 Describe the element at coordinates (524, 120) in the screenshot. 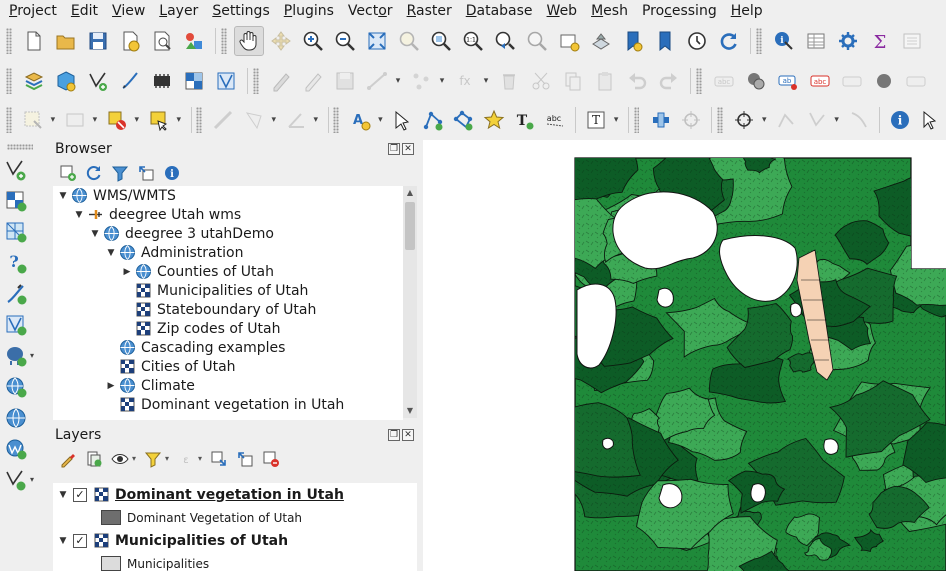

I see `create-text-icon: T` at that location.